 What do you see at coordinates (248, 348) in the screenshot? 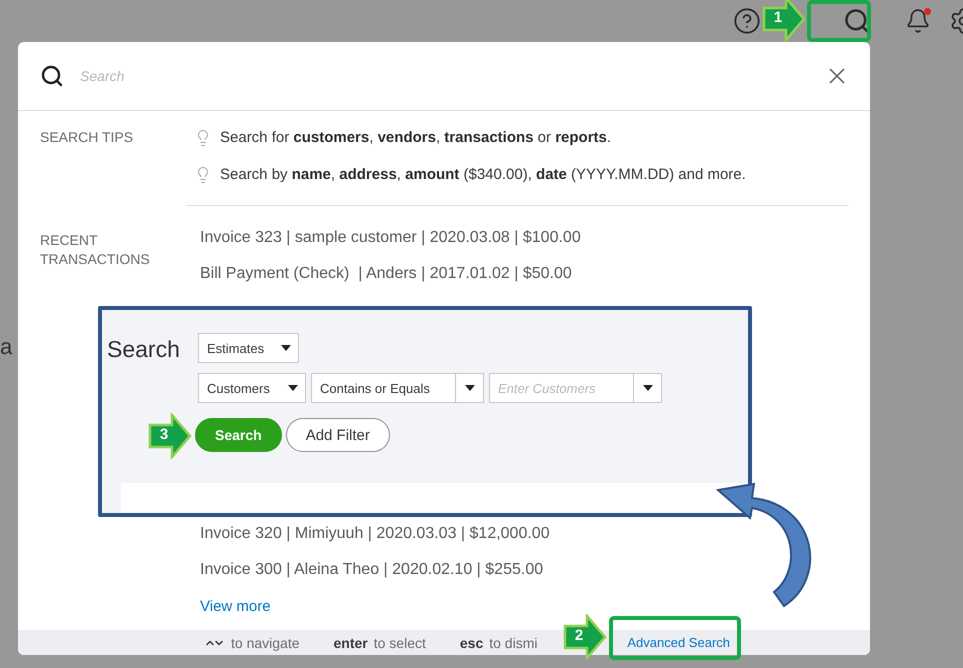
I see `type-dropdown: Estimates` at bounding box center [248, 348].